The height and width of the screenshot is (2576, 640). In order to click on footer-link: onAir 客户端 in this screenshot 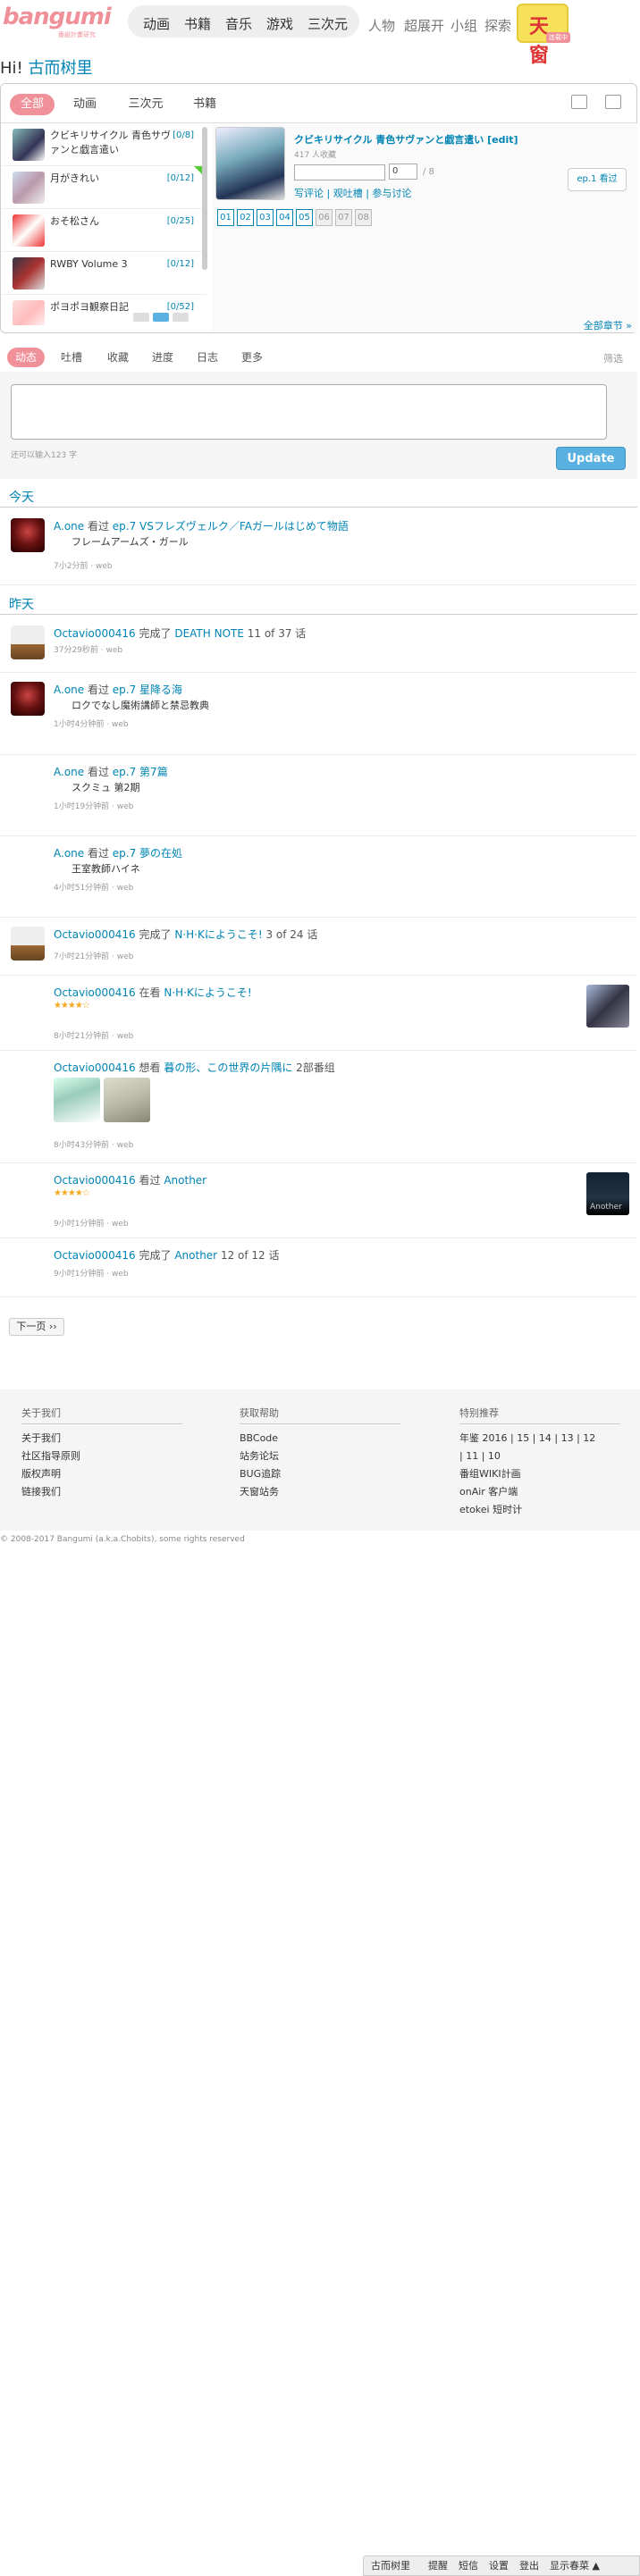, I will do `click(539, 1492)`.